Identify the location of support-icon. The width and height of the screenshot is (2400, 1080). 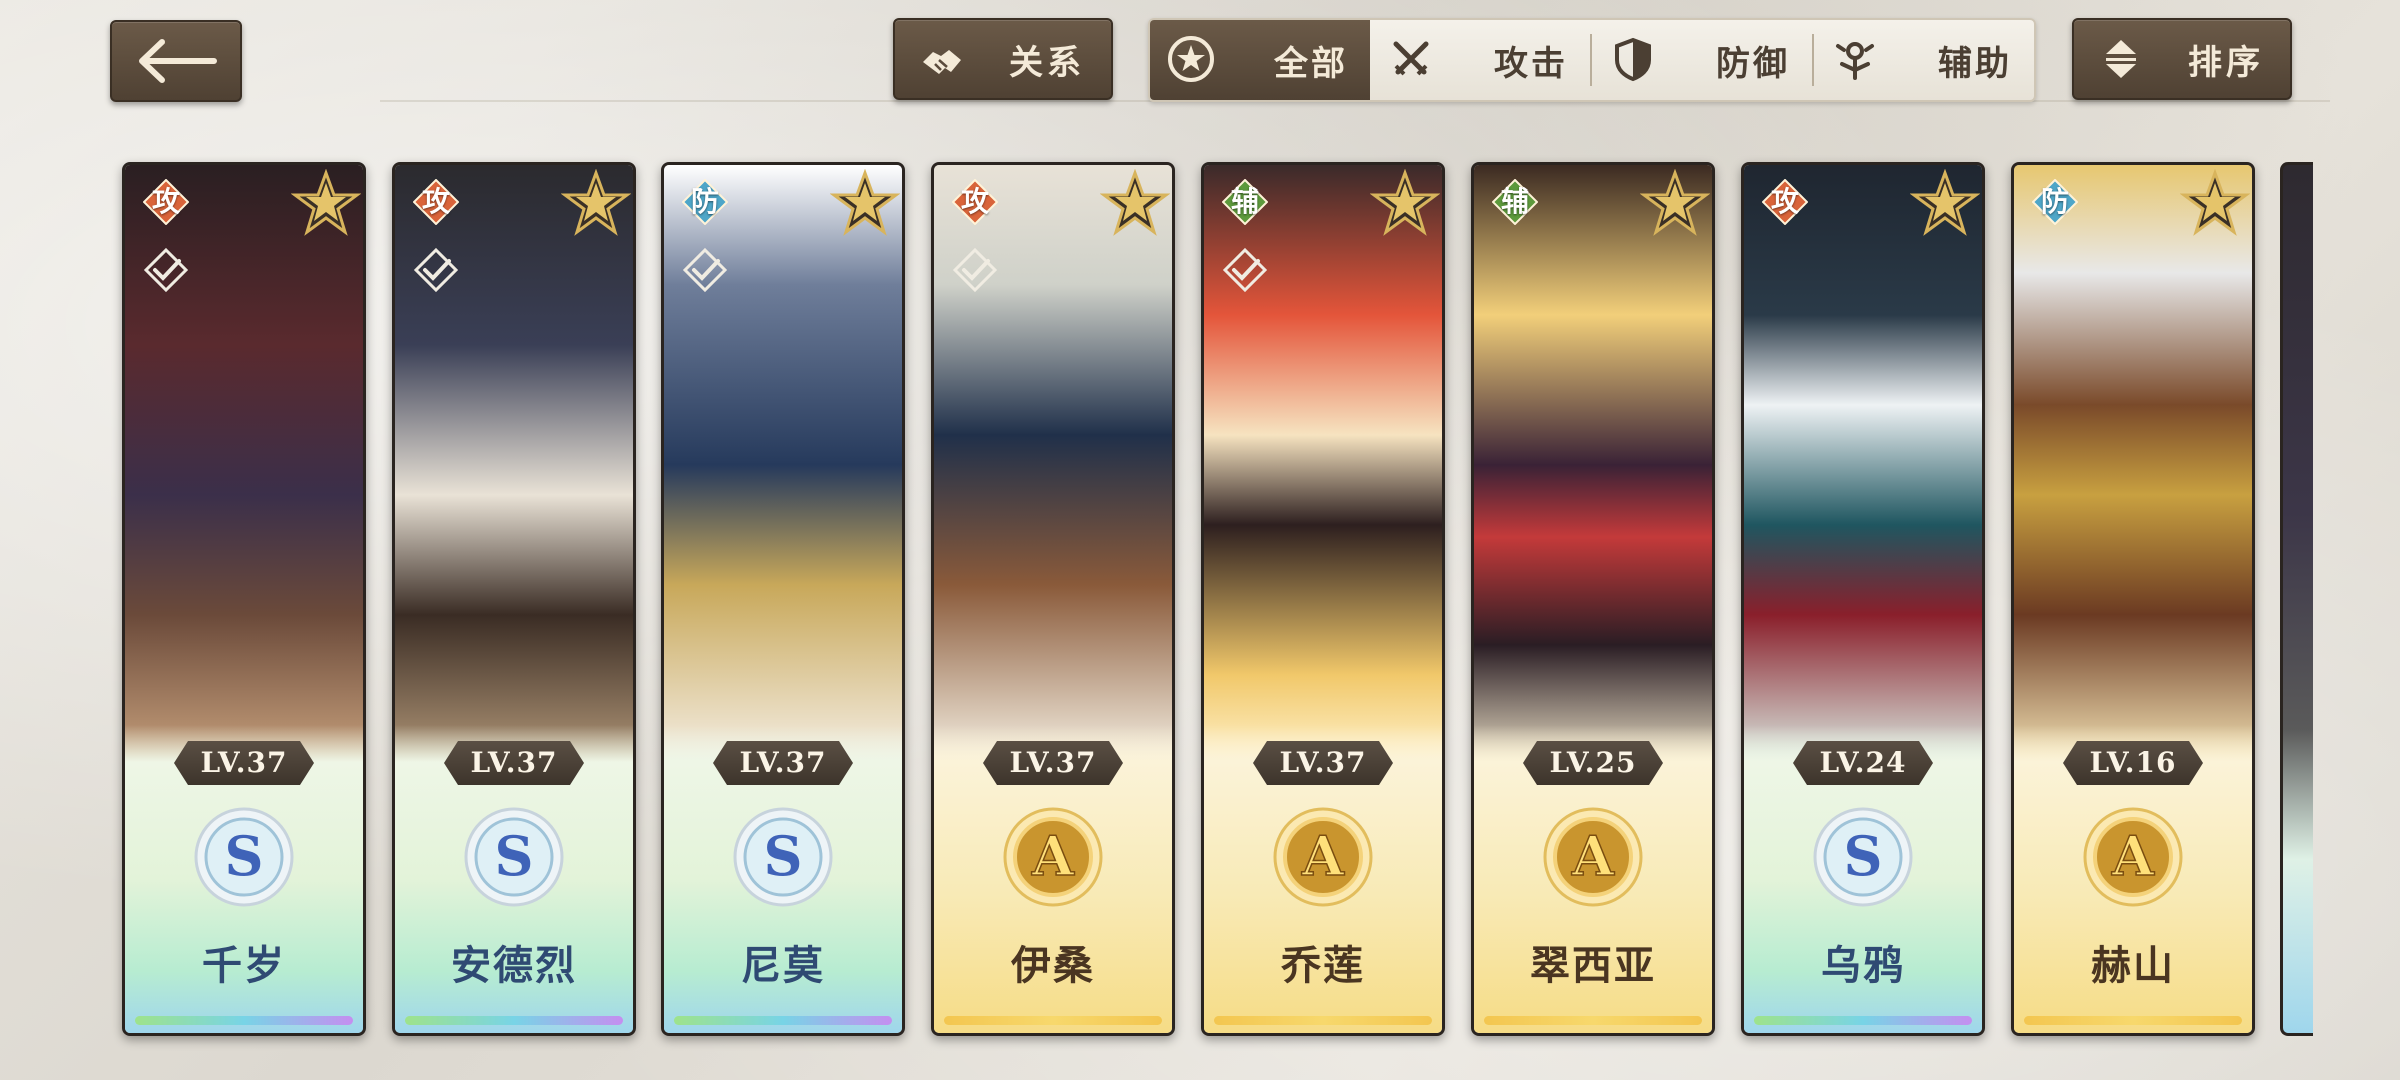
(1855, 61).